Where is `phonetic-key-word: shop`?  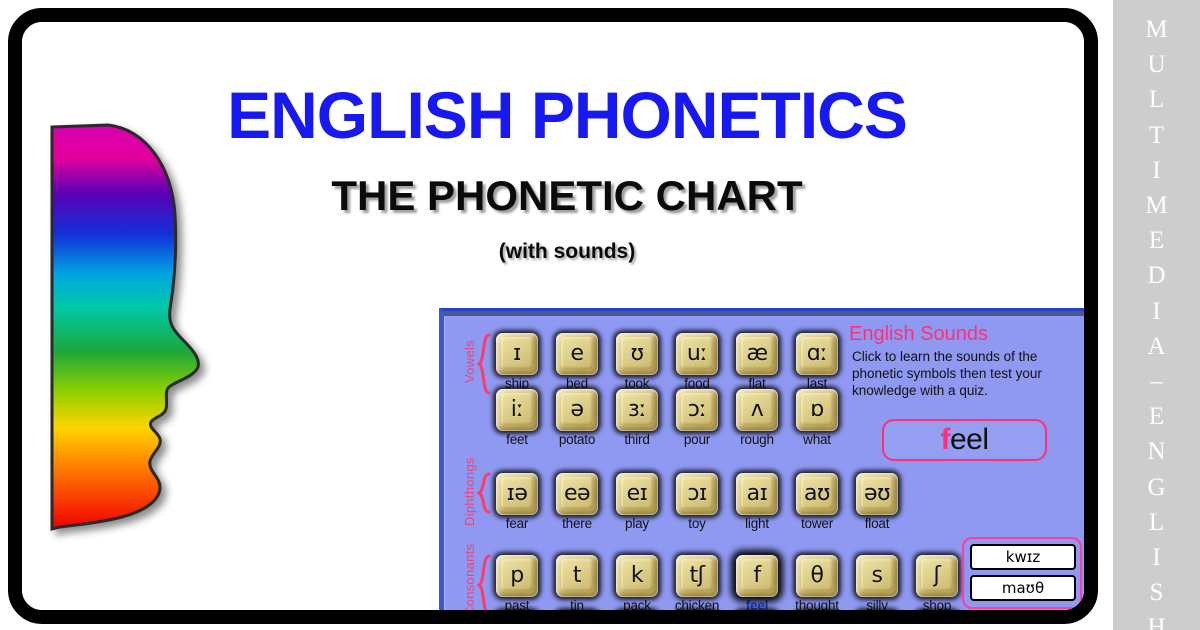 phonetic-key-word: shop is located at coordinates (937, 605).